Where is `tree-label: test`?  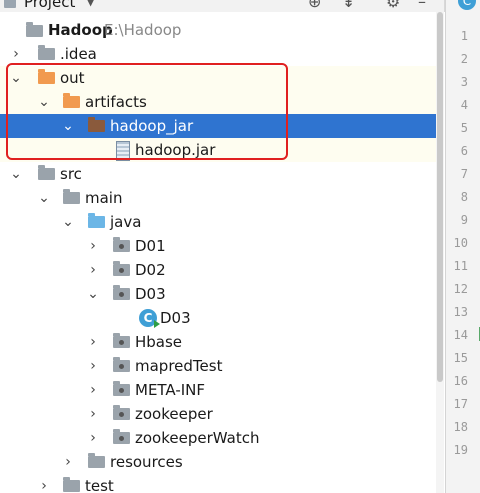
tree-label: test is located at coordinates (99, 485).